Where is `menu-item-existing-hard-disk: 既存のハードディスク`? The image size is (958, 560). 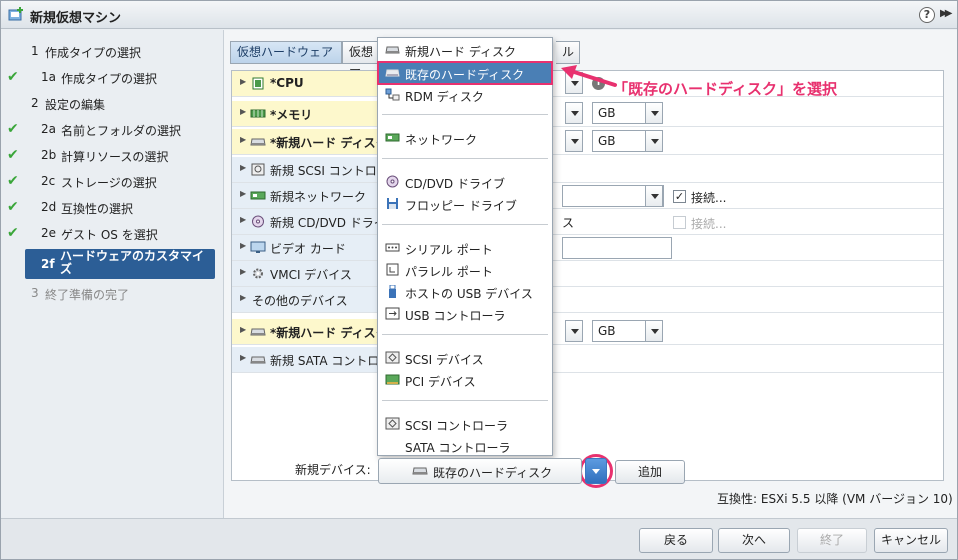 menu-item-existing-hard-disk: 既存のハードディスク is located at coordinates (465, 73).